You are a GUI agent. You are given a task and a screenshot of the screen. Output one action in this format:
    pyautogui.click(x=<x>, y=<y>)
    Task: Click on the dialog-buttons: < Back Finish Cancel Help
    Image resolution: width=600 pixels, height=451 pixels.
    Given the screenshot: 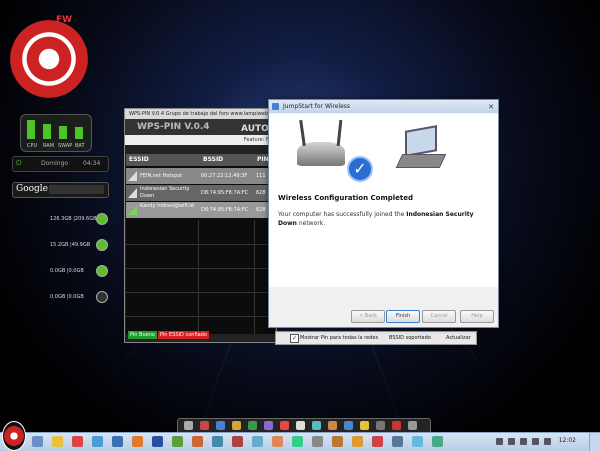 What is the action you would take?
    pyautogui.click(x=383, y=307)
    